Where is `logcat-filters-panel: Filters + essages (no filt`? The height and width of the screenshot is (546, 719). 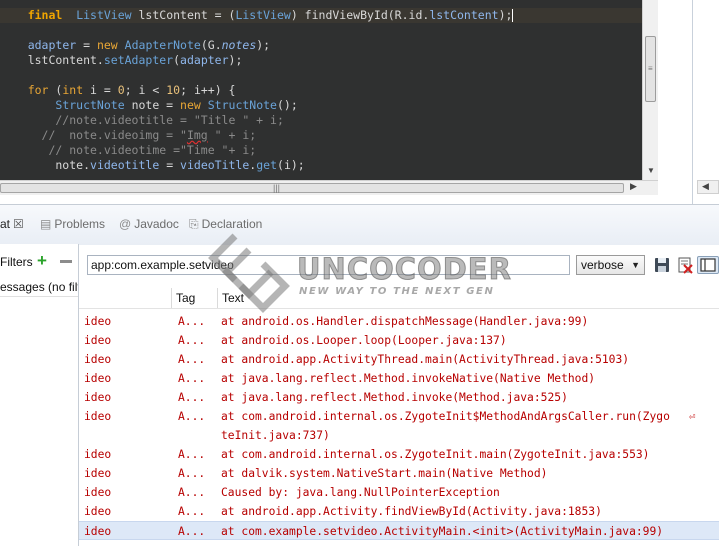
logcat-filters-panel: Filters + essages (no filt is located at coordinates (39, 395).